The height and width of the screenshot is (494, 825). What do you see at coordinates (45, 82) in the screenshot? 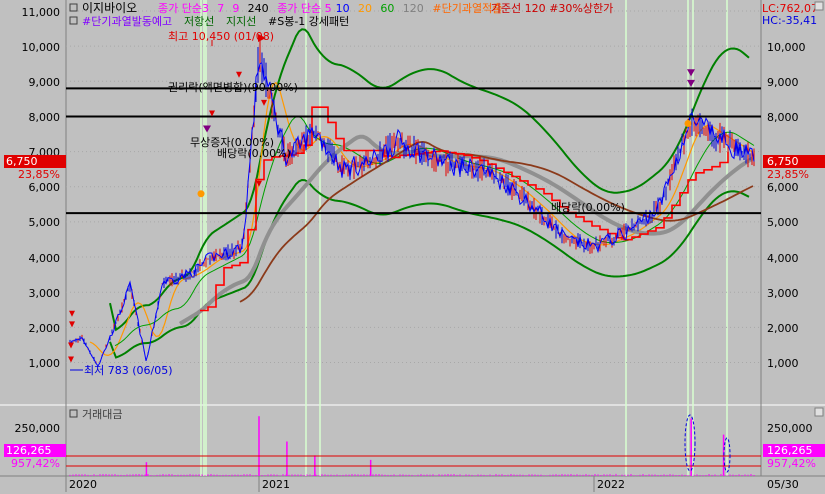
I see `y-tick: 9,000` at bounding box center [45, 82].